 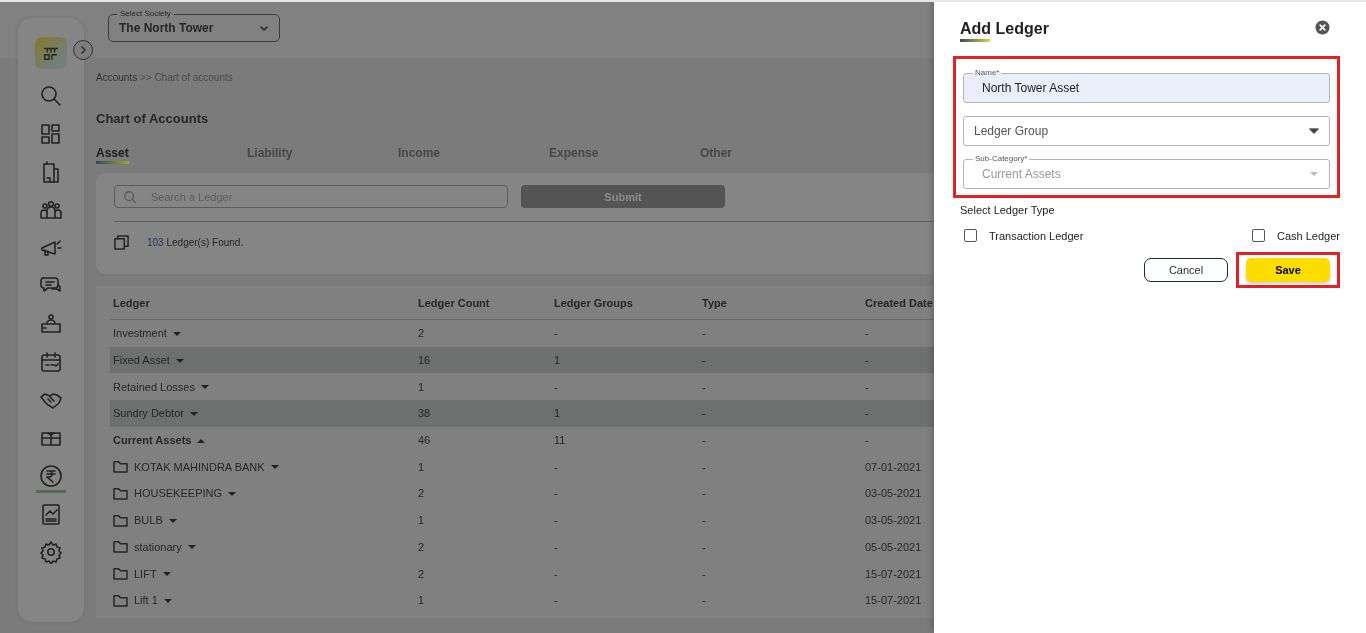 I want to click on tab: Asset, so click(x=112, y=155).